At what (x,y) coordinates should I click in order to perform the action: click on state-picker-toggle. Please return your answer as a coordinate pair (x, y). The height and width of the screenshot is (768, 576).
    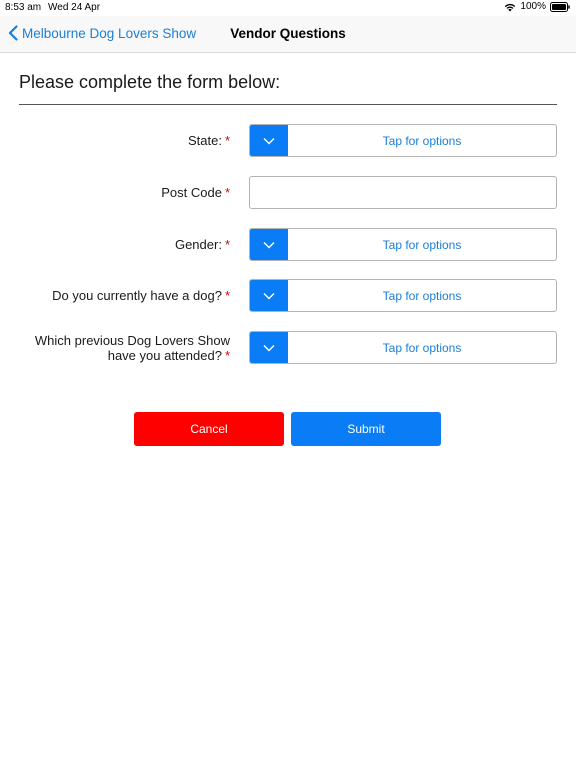
    Looking at the image, I should click on (269, 140).